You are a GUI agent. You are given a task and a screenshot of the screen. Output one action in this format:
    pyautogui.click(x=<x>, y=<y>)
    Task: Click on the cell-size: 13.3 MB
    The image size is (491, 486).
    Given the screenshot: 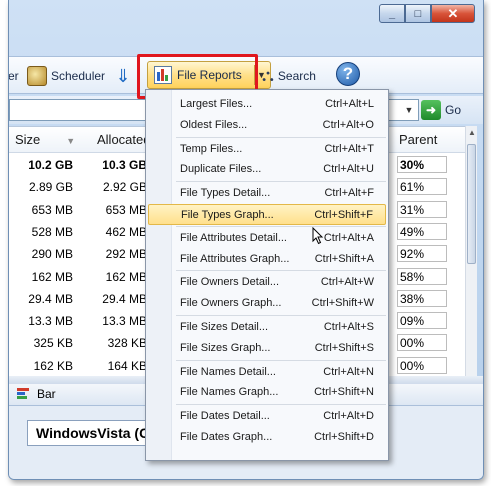 What is the action you would take?
    pyautogui.click(x=50, y=321)
    